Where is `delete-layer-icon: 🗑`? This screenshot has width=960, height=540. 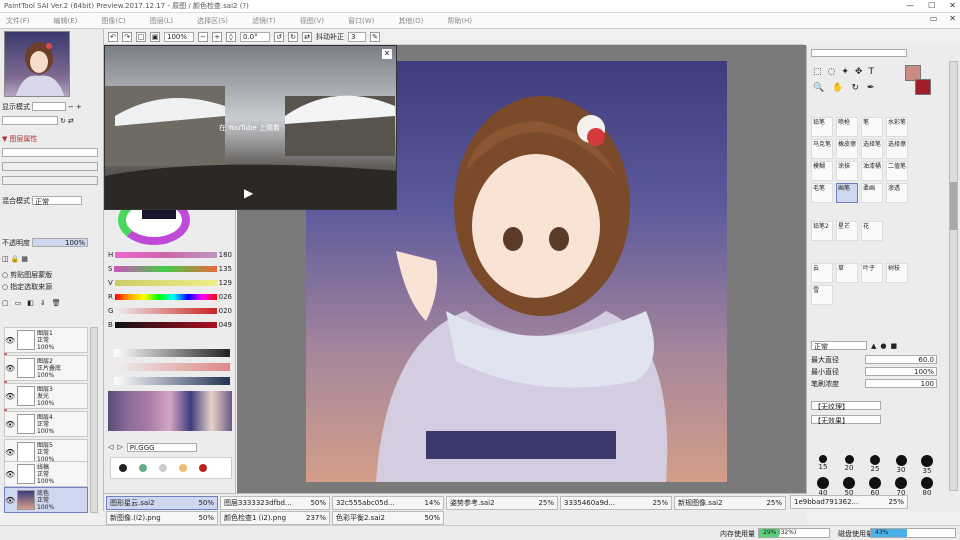 delete-layer-icon: 🗑 is located at coordinates (56, 303).